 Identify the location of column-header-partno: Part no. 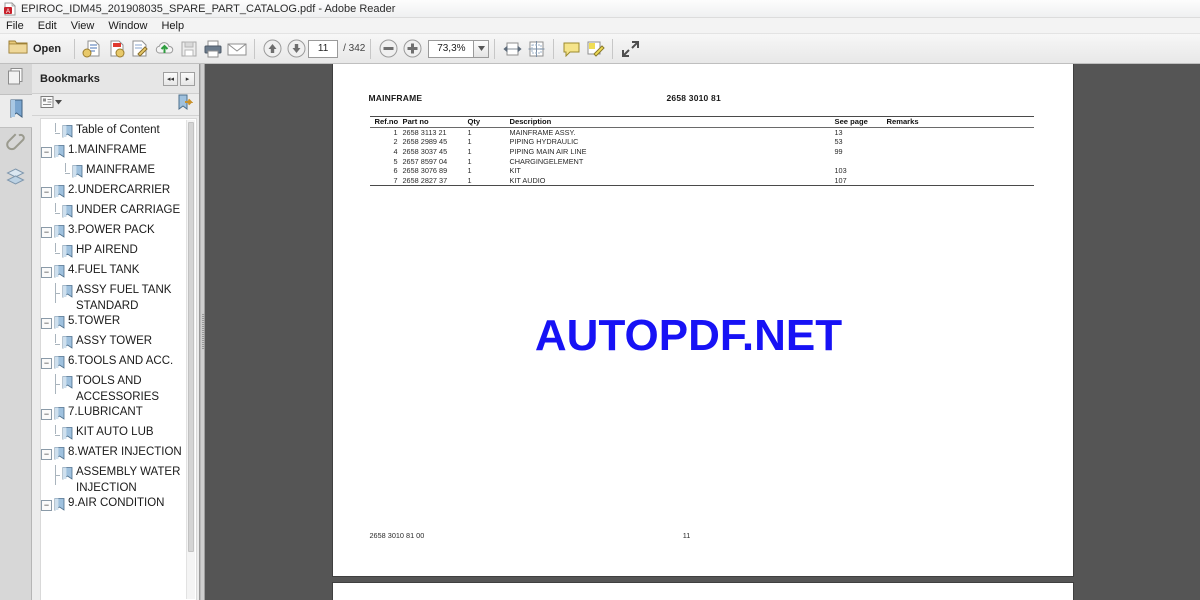
(415, 122).